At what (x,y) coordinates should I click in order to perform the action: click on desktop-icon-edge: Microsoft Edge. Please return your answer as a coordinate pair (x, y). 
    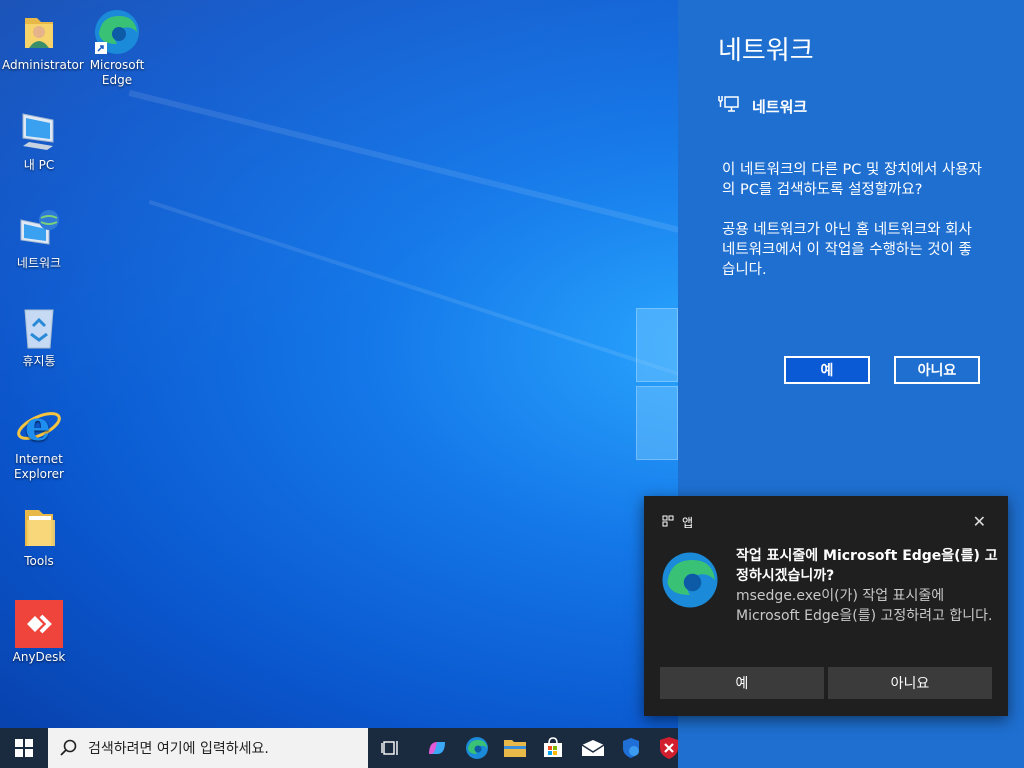
    Looking at the image, I should click on (117, 48).